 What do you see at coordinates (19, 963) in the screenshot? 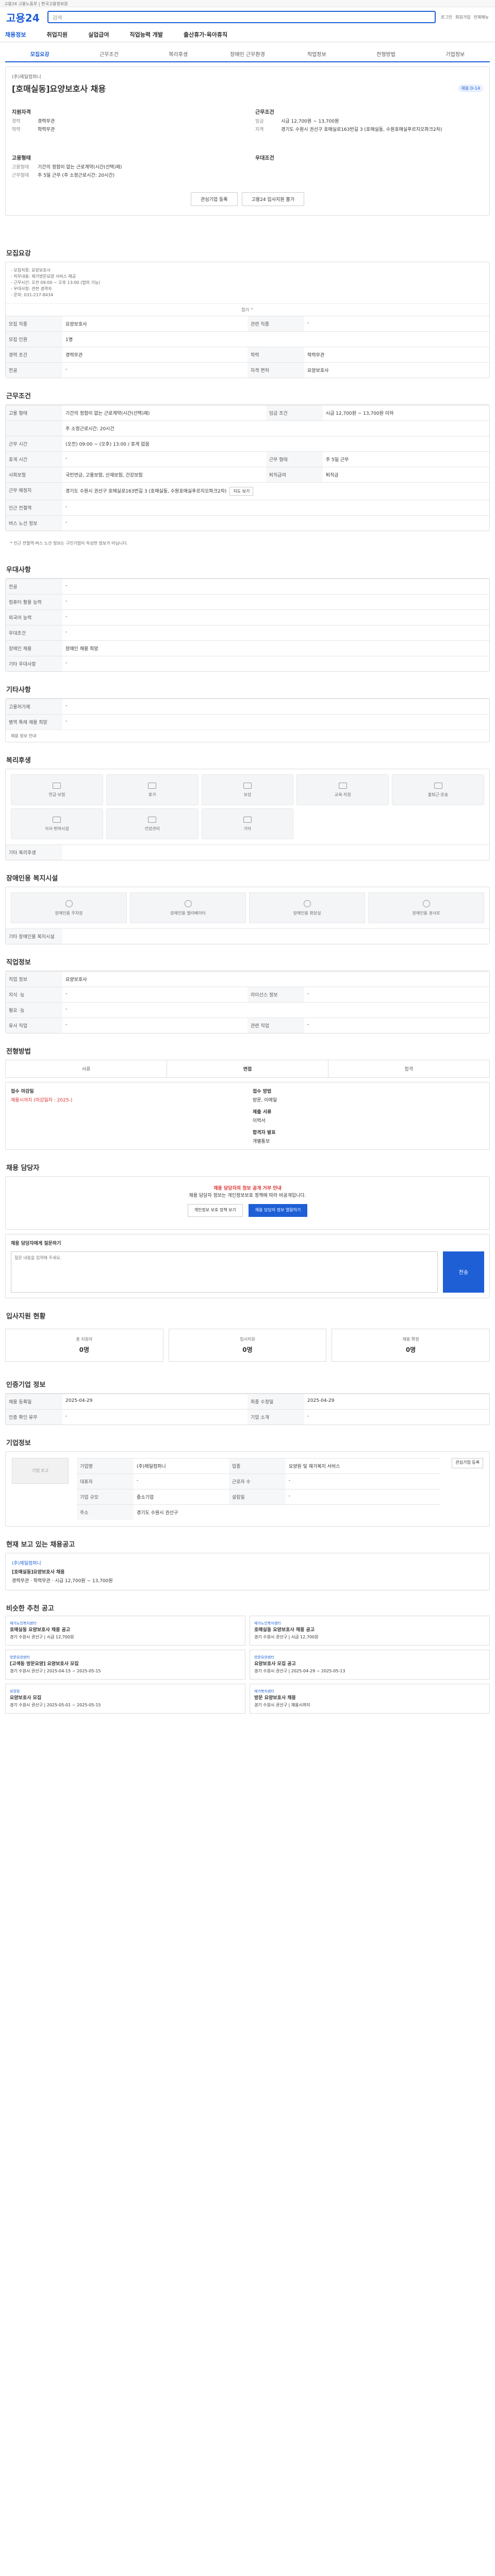
I see `jobinfo-heading: 직업정보` at bounding box center [19, 963].